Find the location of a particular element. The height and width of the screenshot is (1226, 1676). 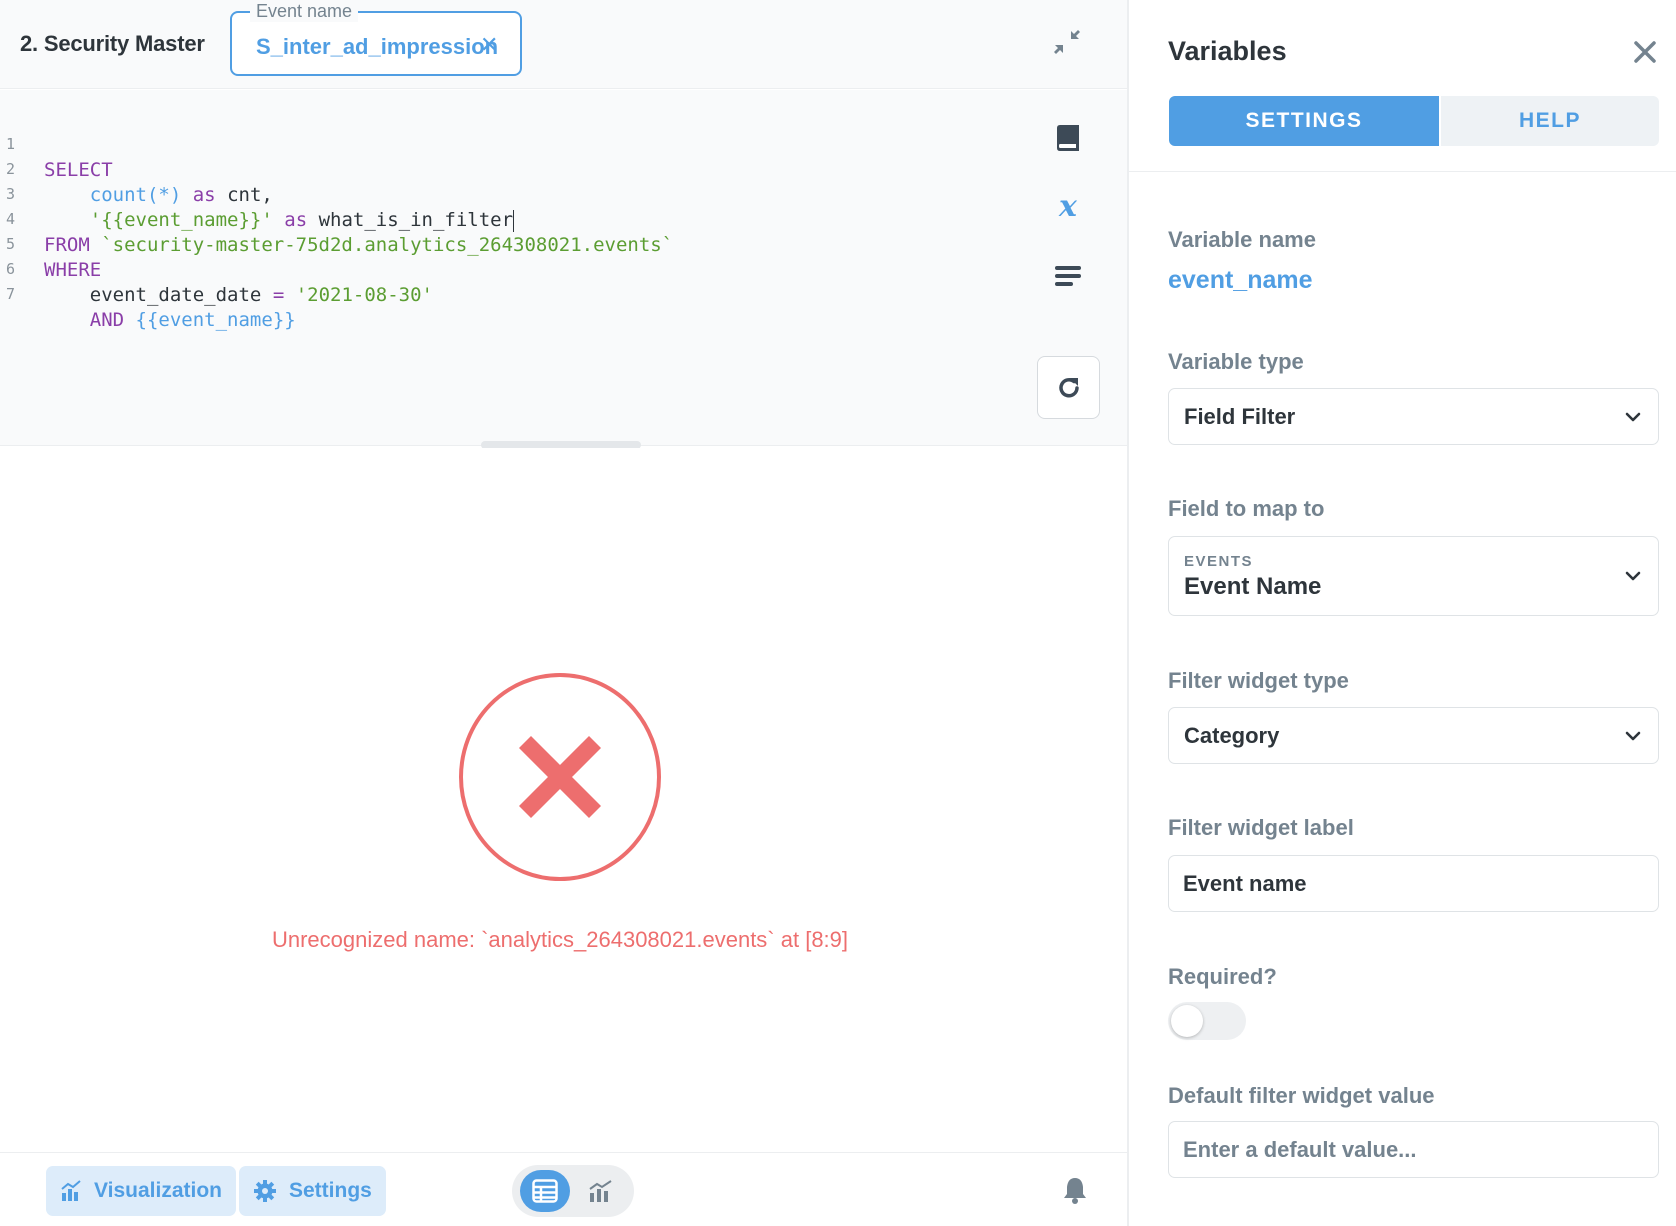

chart-view-button is located at coordinates (601, 1191).